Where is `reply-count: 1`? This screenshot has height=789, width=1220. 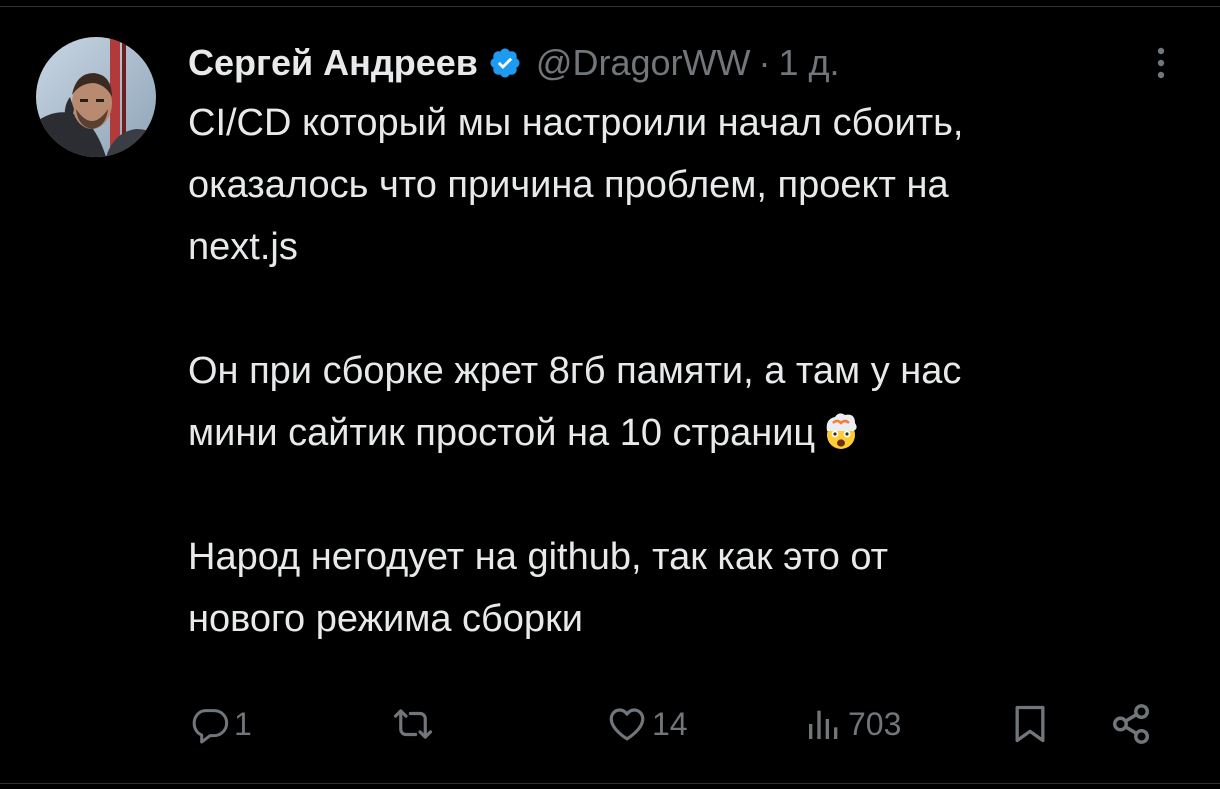 reply-count: 1 is located at coordinates (243, 723).